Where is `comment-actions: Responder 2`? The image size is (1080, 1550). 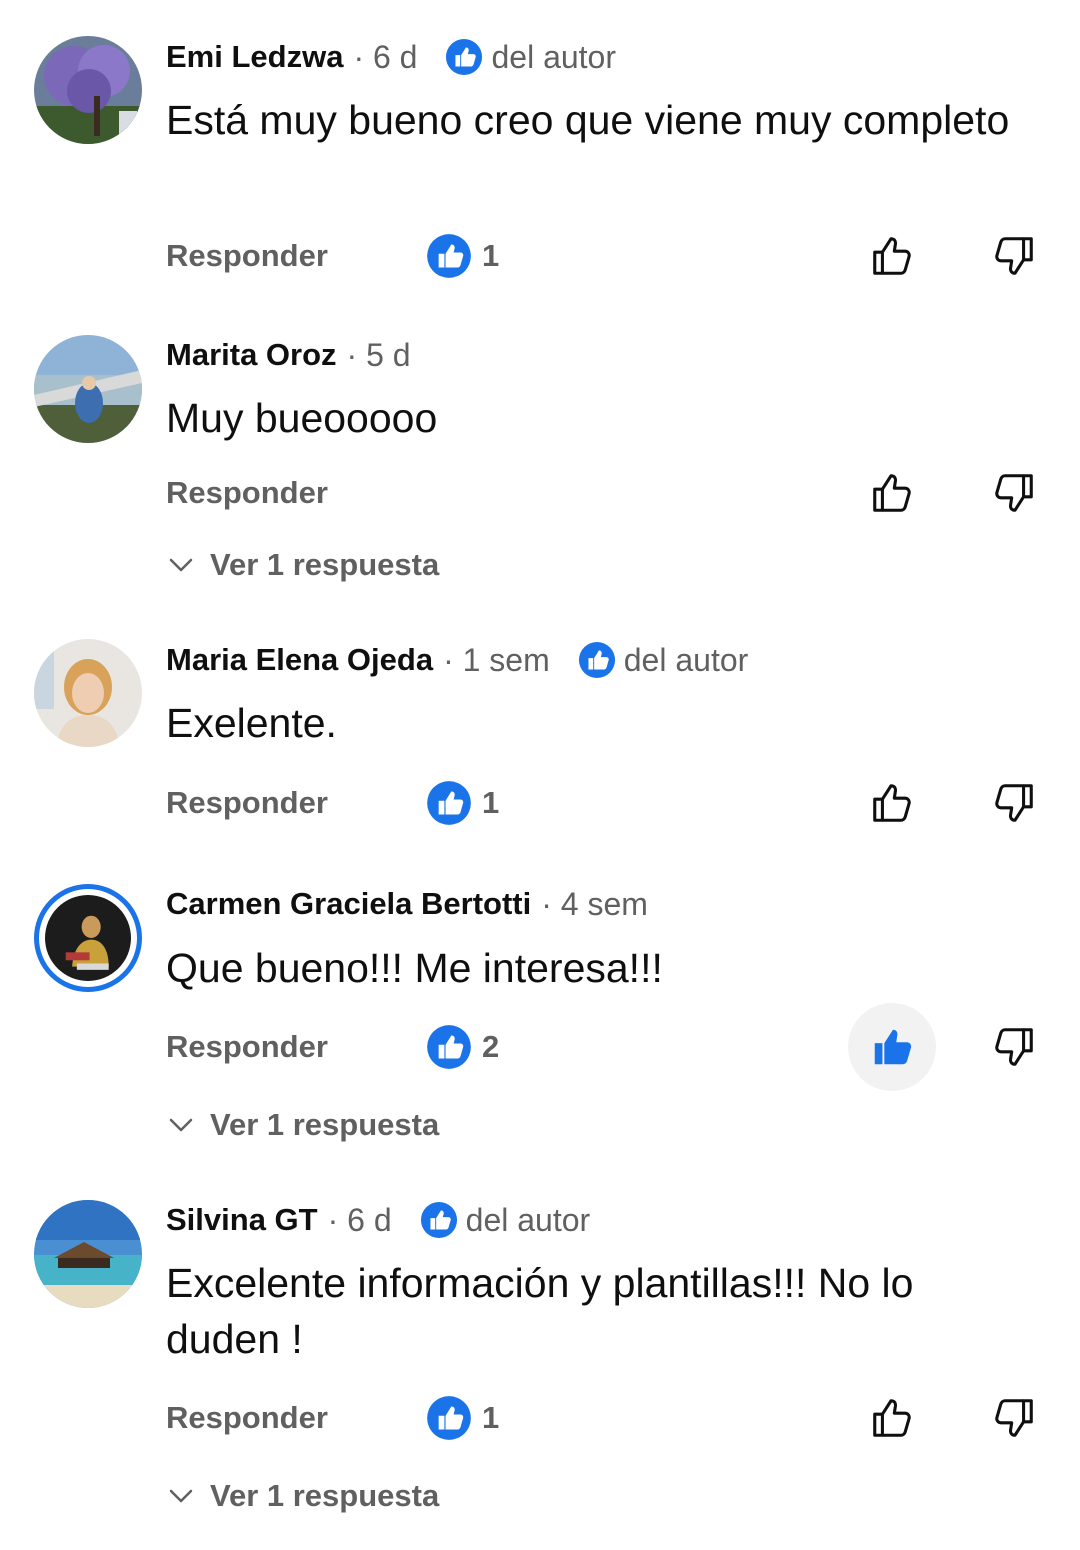
comment-actions: Responder 2 is located at coordinates (623, 1047).